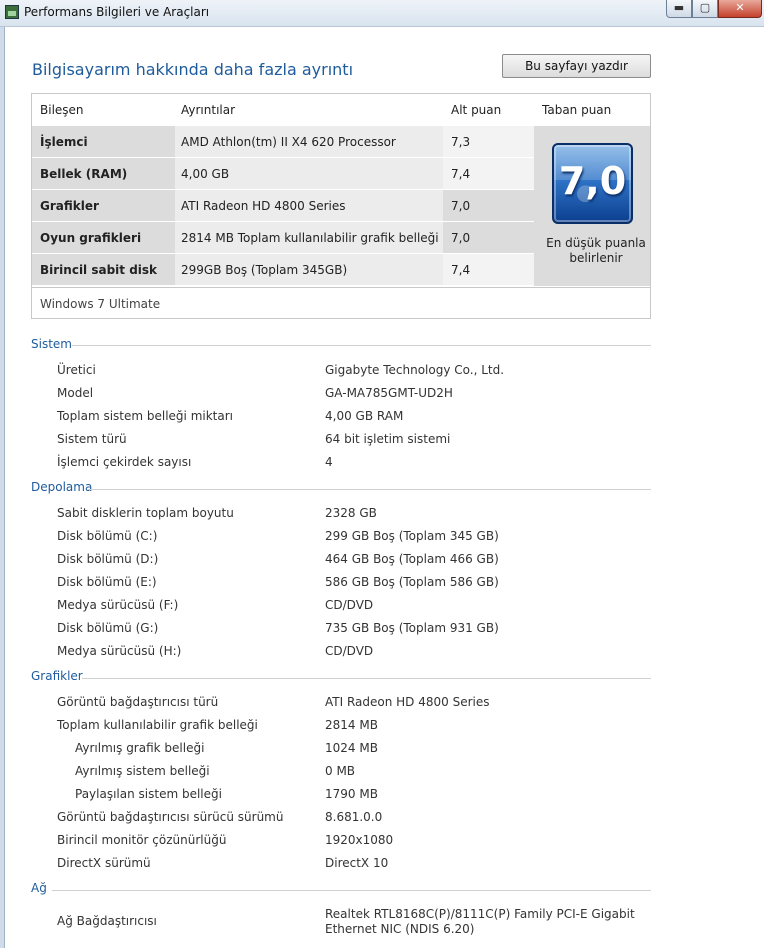 The height and width of the screenshot is (948, 764). What do you see at coordinates (62, 487) in the screenshot?
I see `section-storage-title: Depolama` at bounding box center [62, 487].